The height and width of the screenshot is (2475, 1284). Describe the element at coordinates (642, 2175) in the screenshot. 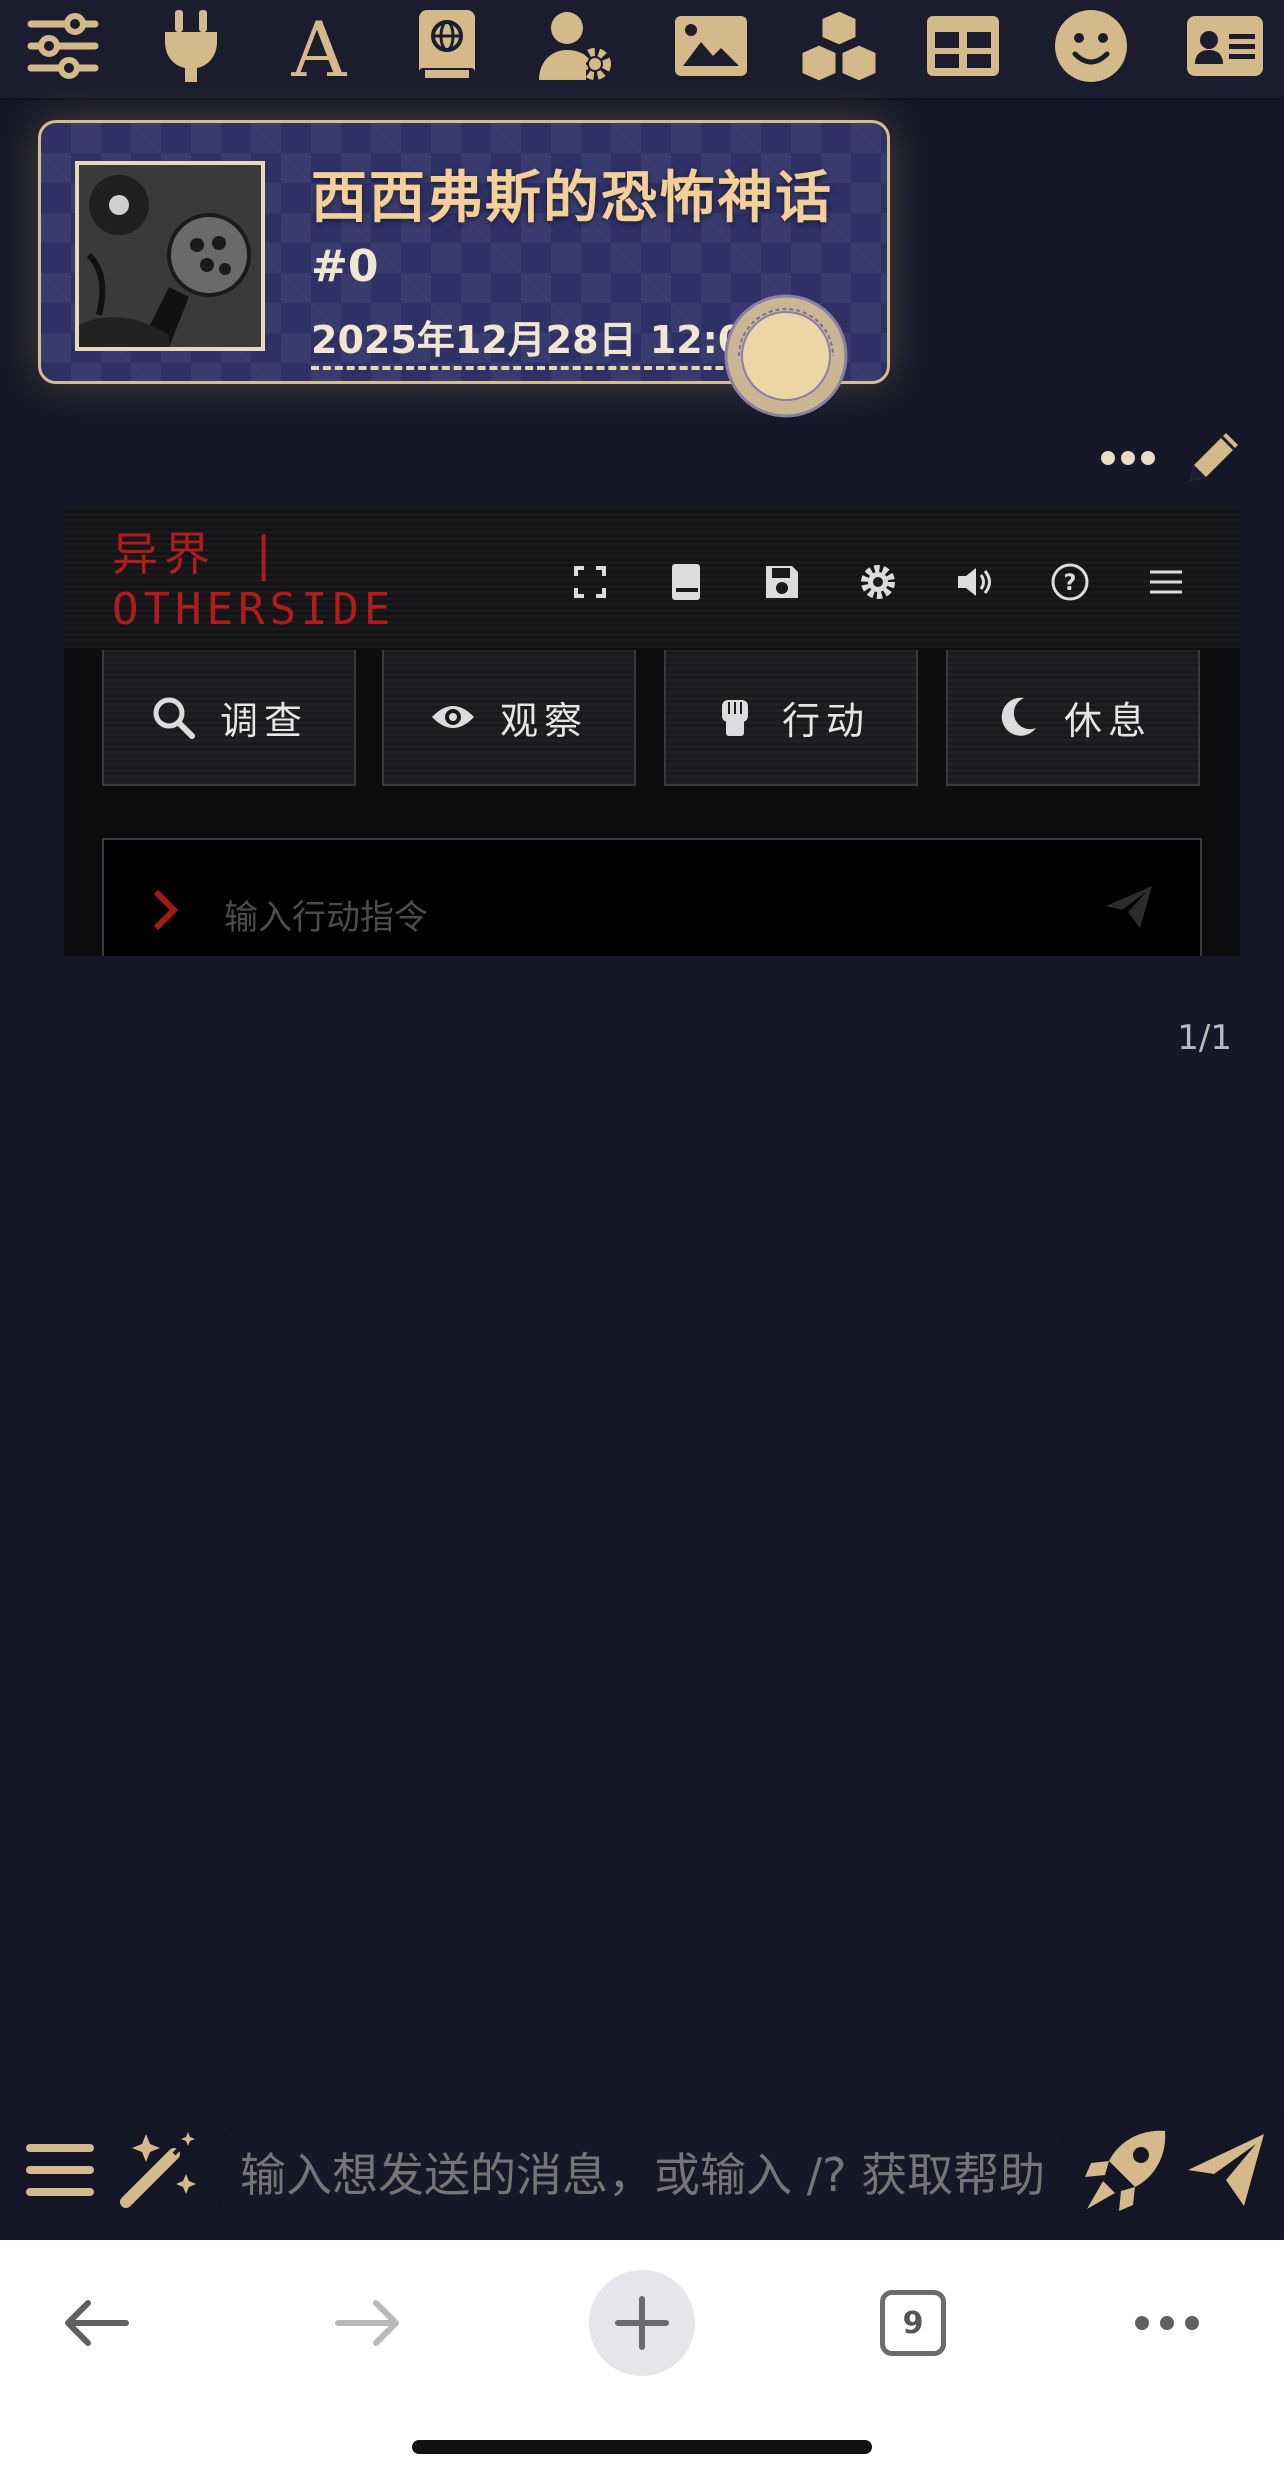

I see `message-input` at that location.